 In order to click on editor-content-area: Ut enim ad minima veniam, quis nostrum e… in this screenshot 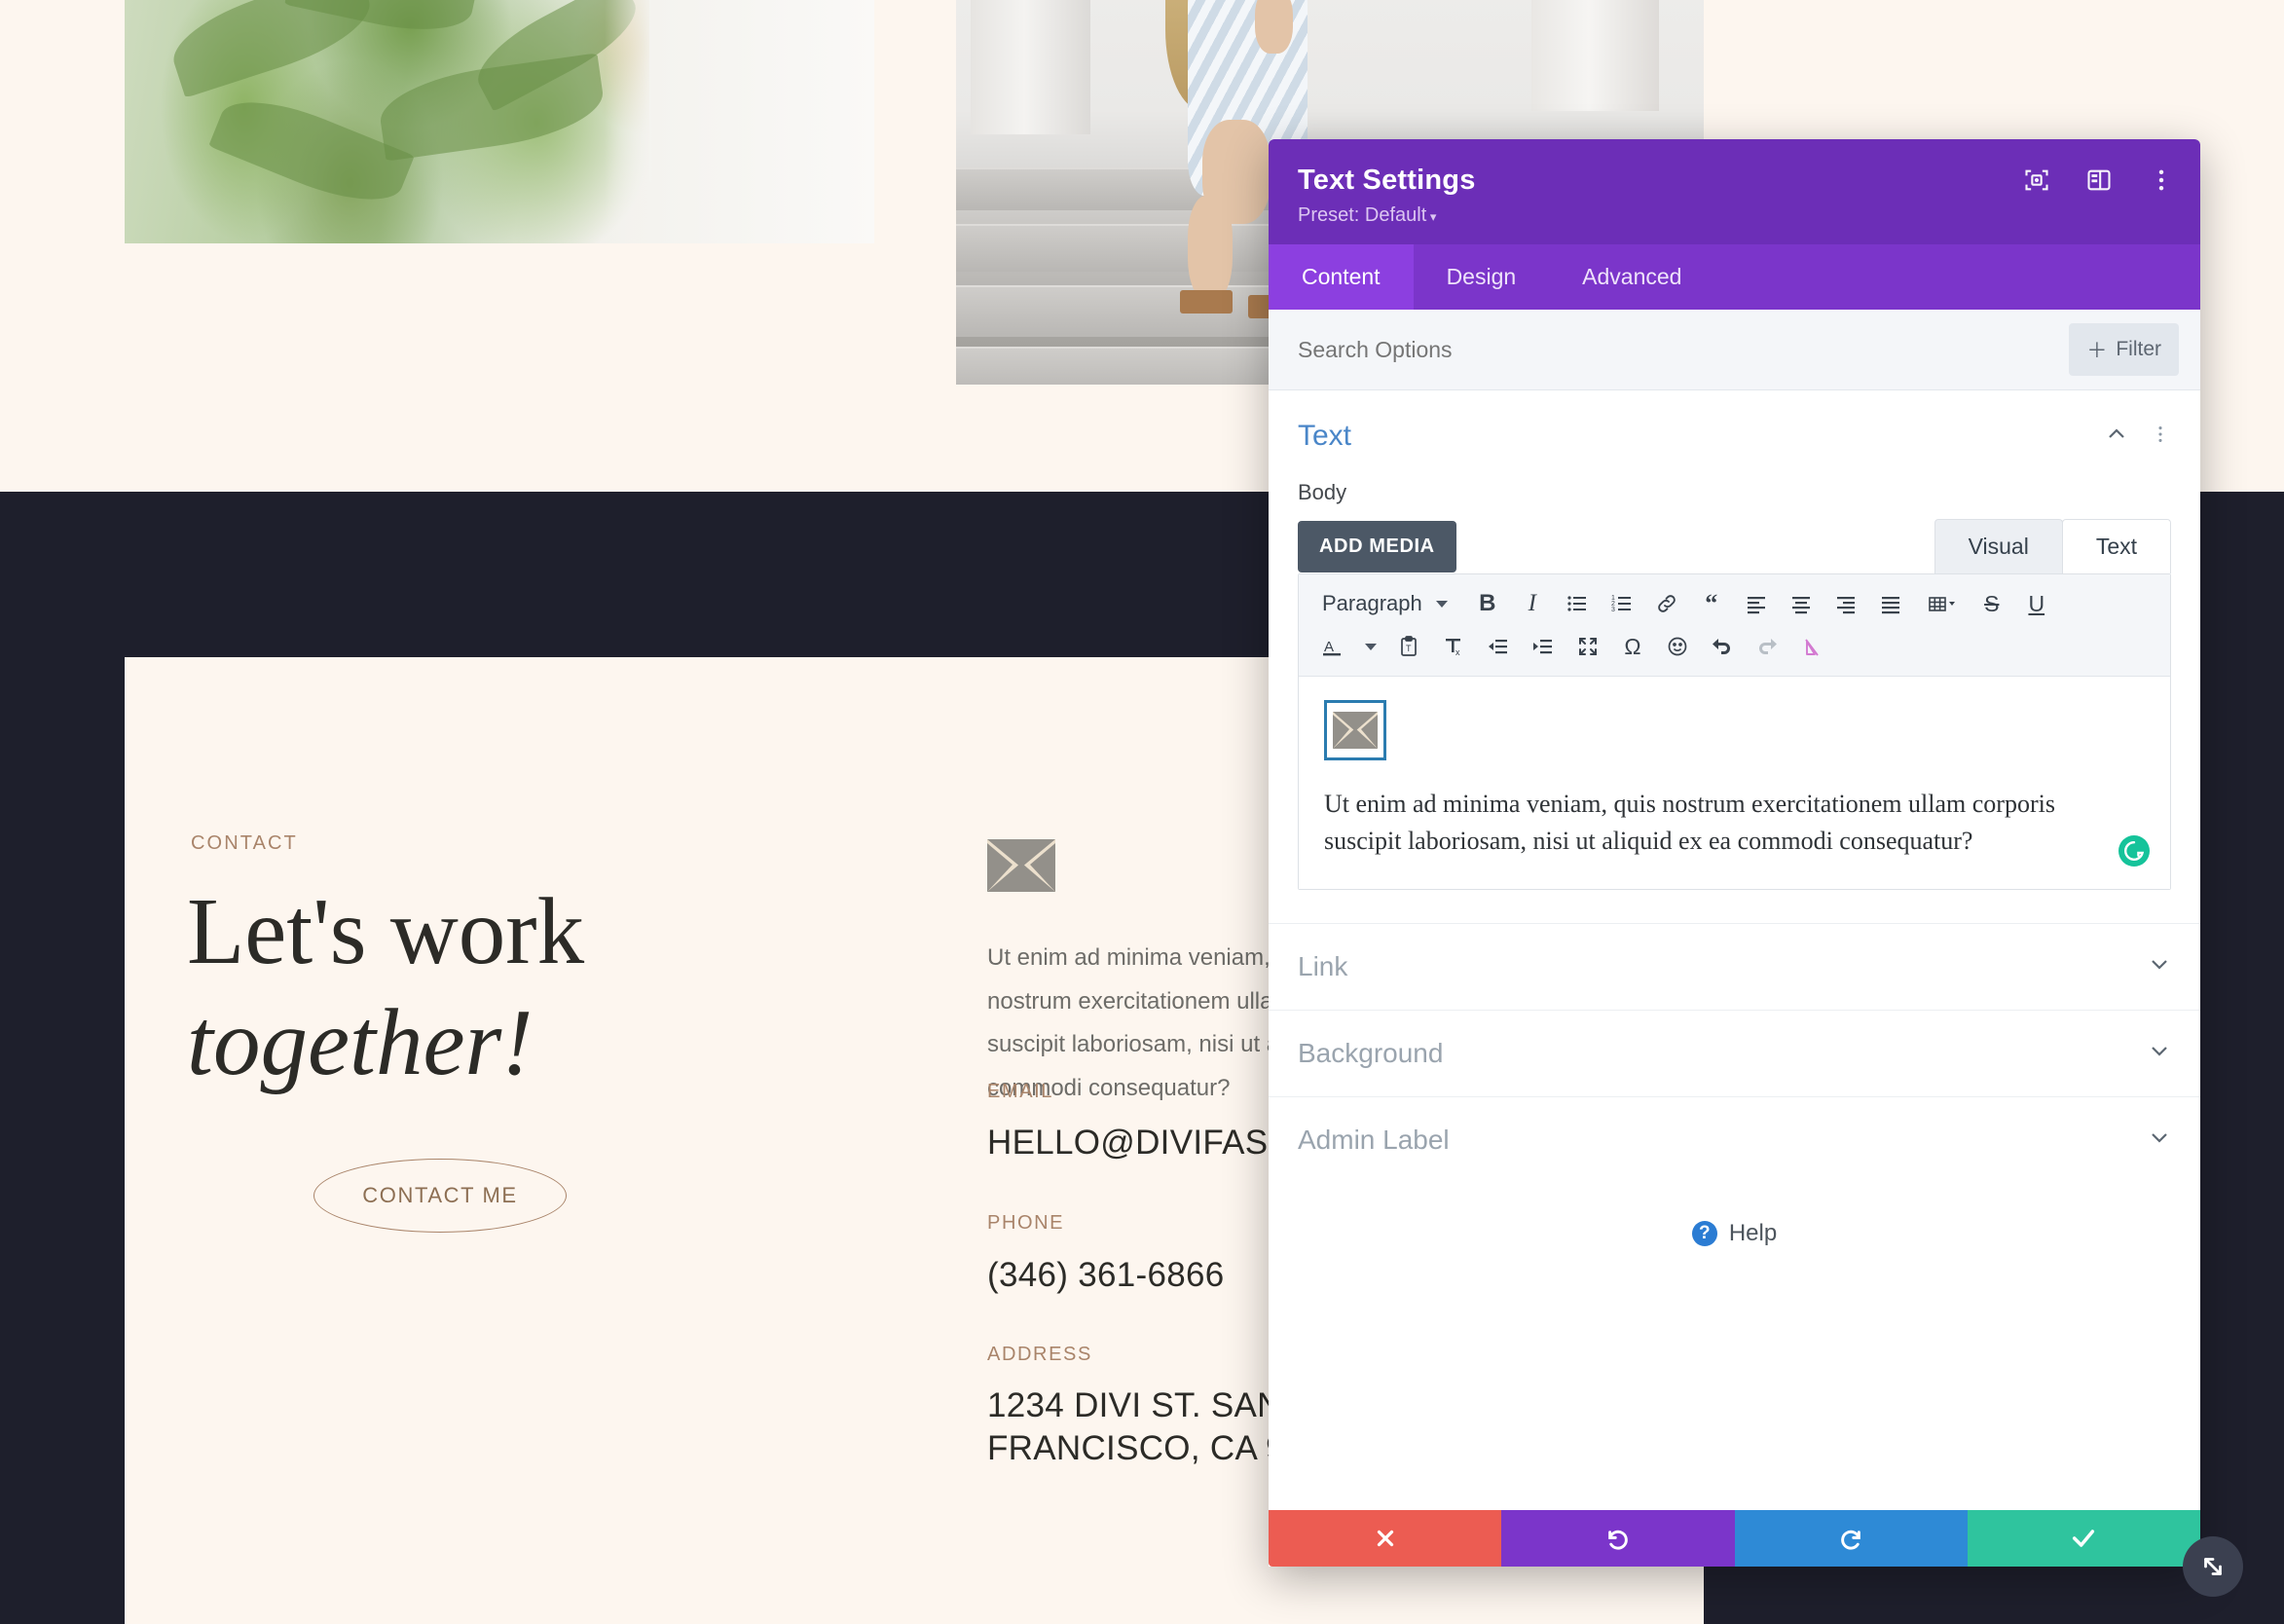, I will do `click(1734, 783)`.